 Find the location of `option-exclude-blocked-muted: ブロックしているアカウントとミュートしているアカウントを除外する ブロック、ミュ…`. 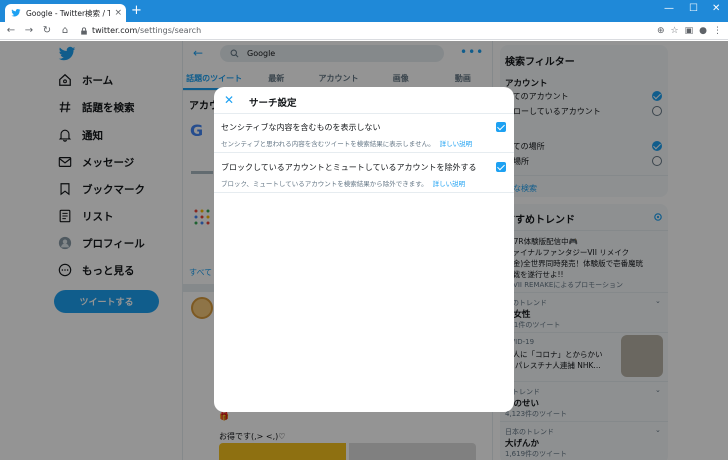

option-exclude-blocked-muted: ブロックしているアカウントとミュートしているアカウントを除外する ブロック、ミュ… is located at coordinates (364, 173).